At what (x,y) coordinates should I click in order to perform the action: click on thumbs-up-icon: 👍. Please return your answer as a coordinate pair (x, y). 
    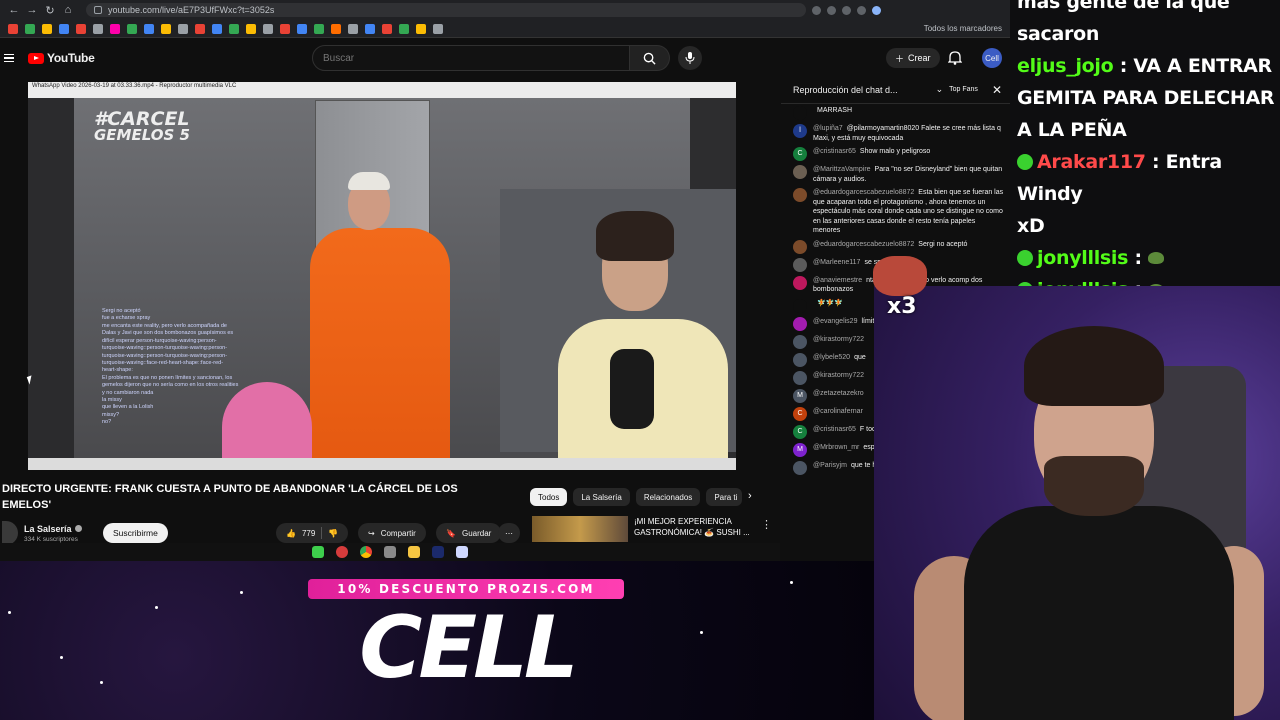
    Looking at the image, I should click on (291, 533).